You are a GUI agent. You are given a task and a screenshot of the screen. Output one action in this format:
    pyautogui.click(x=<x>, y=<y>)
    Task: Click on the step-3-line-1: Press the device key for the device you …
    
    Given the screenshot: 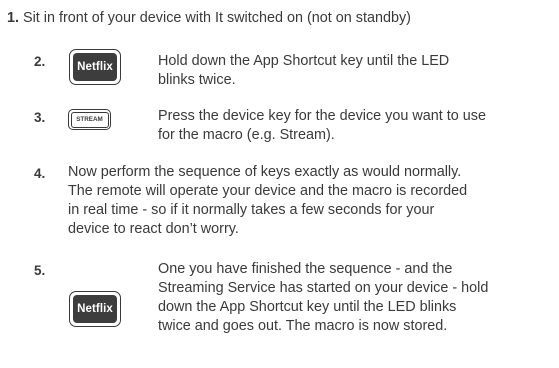 What is the action you would take?
    pyautogui.click(x=322, y=116)
    